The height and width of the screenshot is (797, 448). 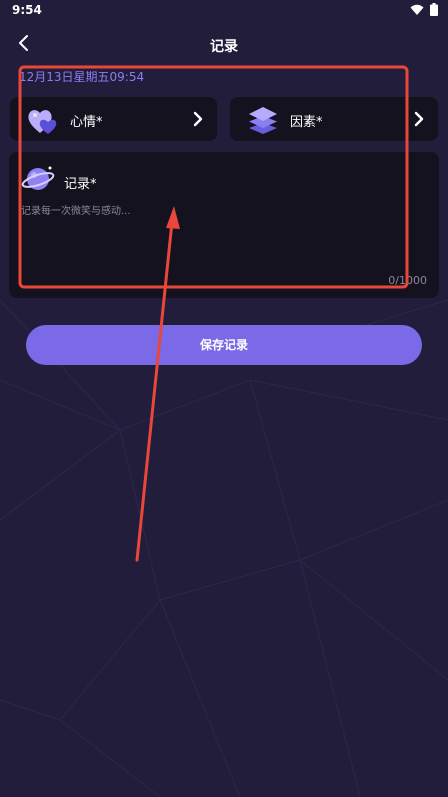 I want to click on battery-icon, so click(x=434, y=9).